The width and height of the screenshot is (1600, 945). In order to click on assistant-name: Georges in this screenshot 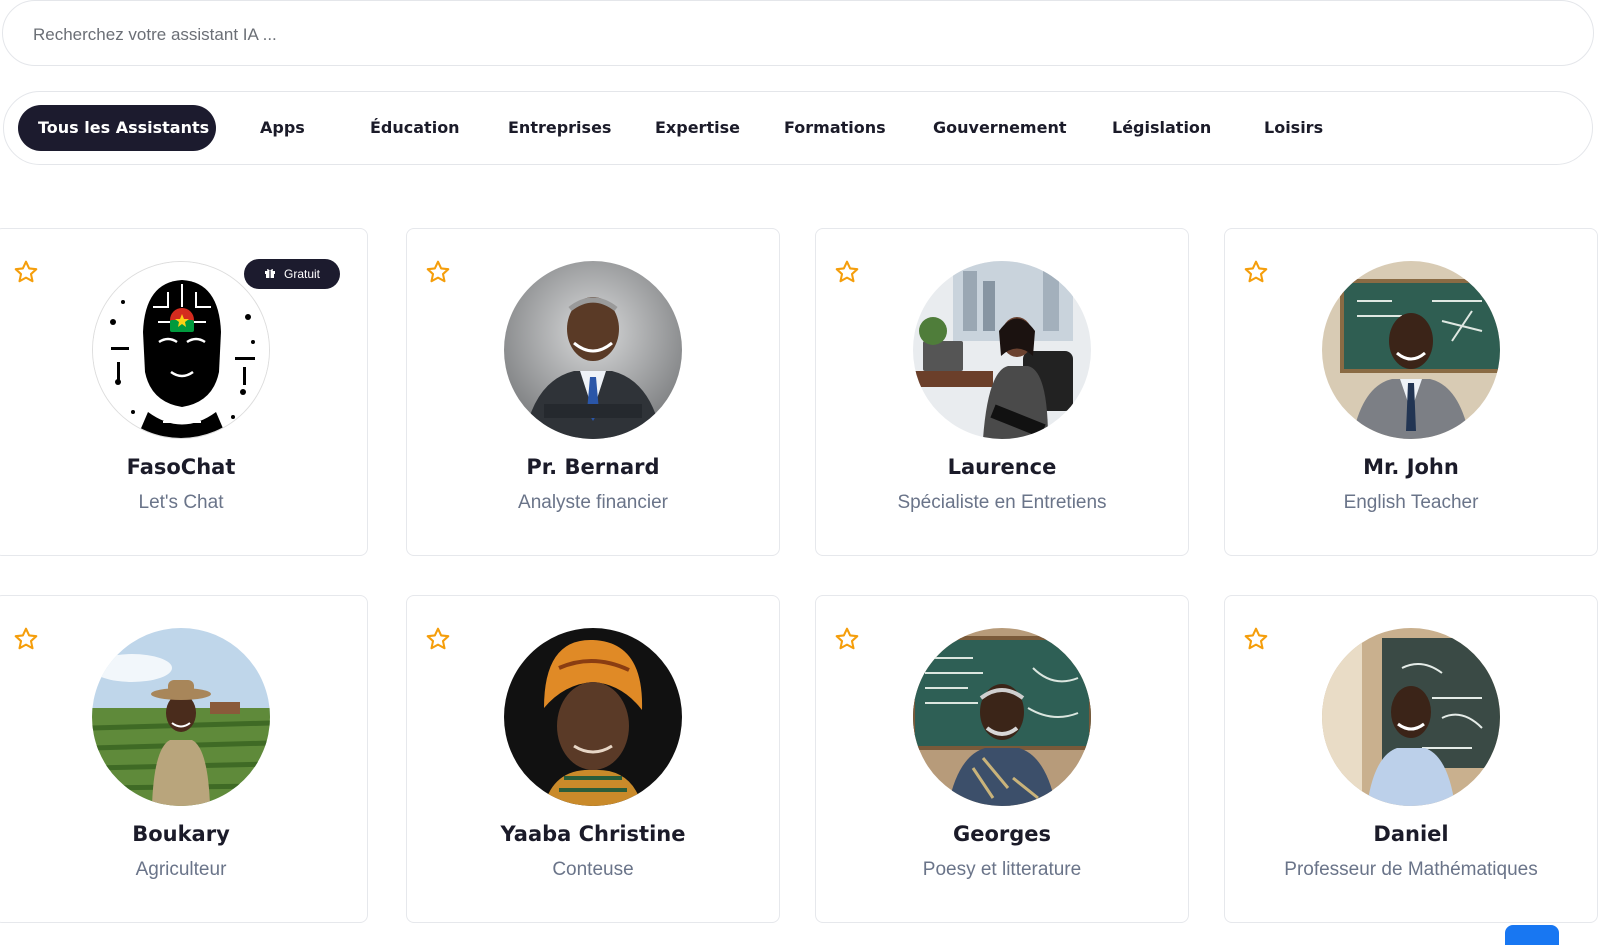, I will do `click(1002, 834)`.